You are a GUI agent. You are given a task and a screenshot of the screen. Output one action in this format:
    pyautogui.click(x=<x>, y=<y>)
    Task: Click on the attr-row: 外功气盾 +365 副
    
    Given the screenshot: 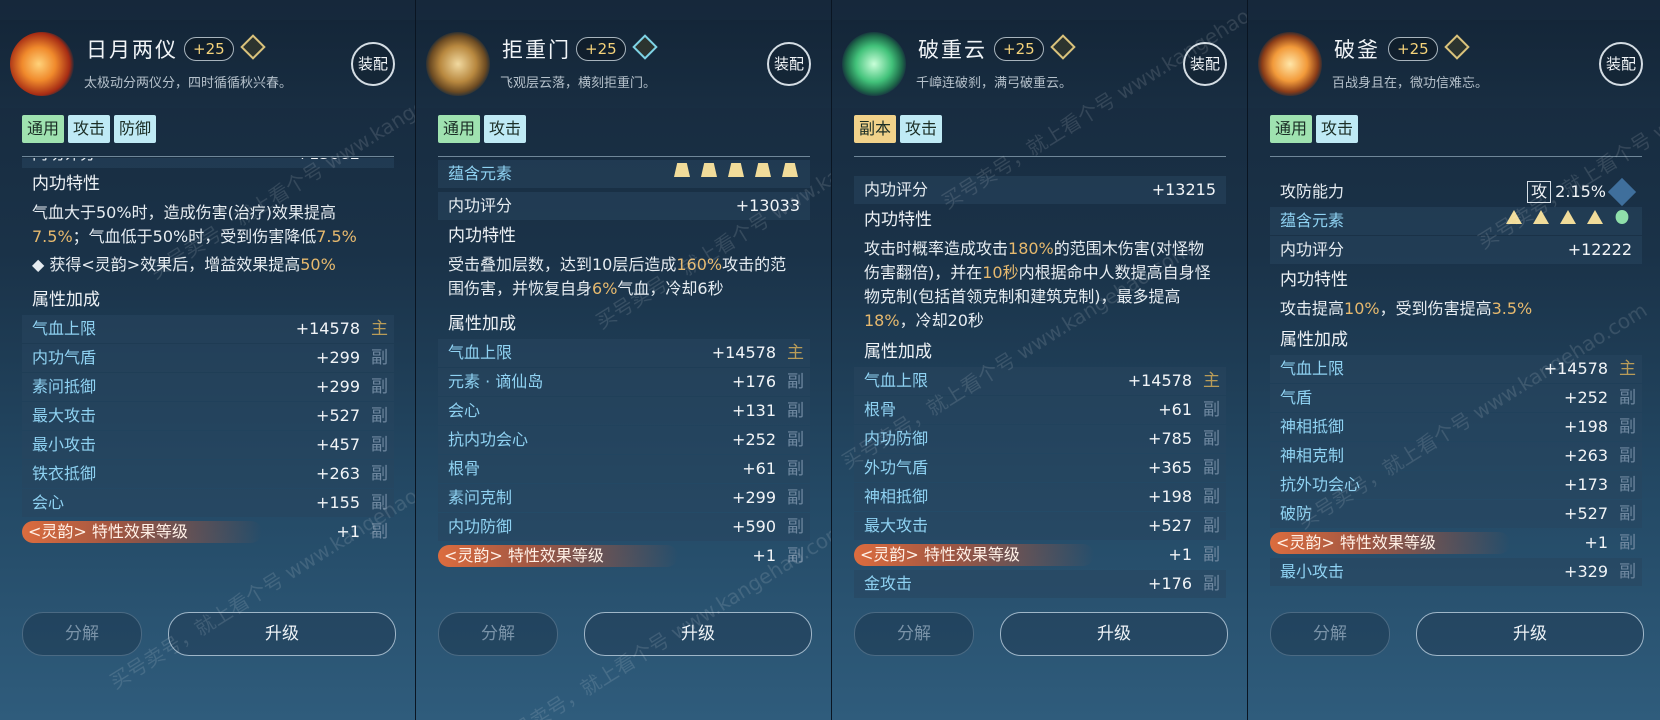 What is the action you would take?
    pyautogui.click(x=1040, y=468)
    